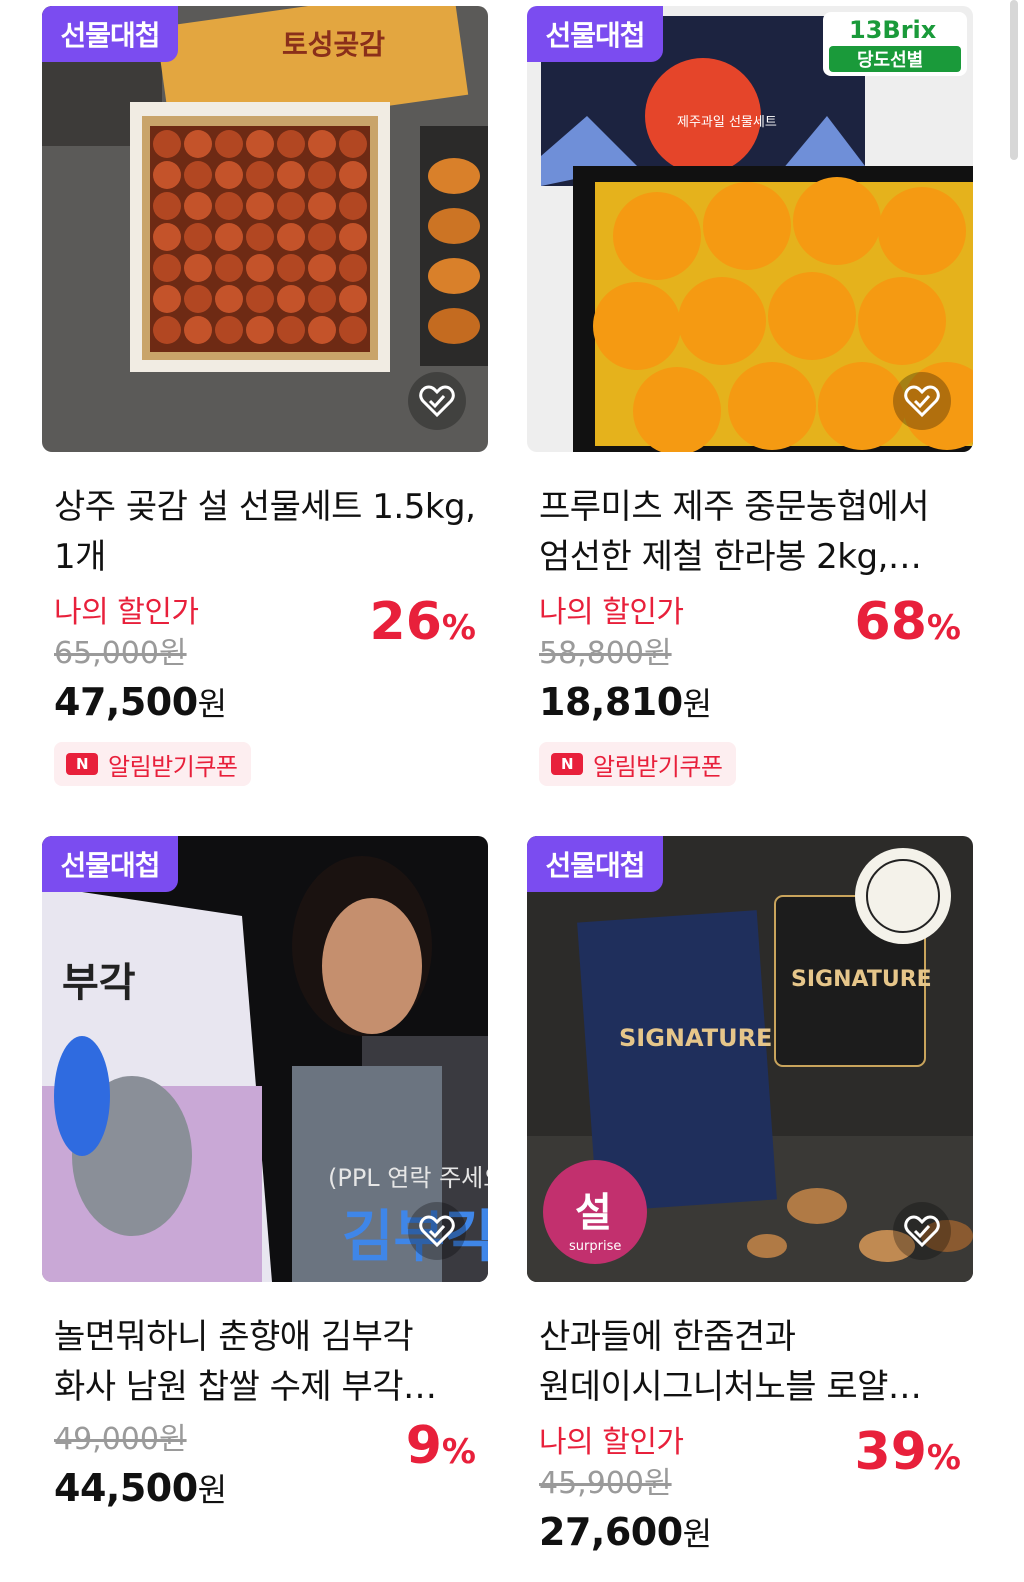  I want to click on svg-text: 당도선별, so click(890, 60).